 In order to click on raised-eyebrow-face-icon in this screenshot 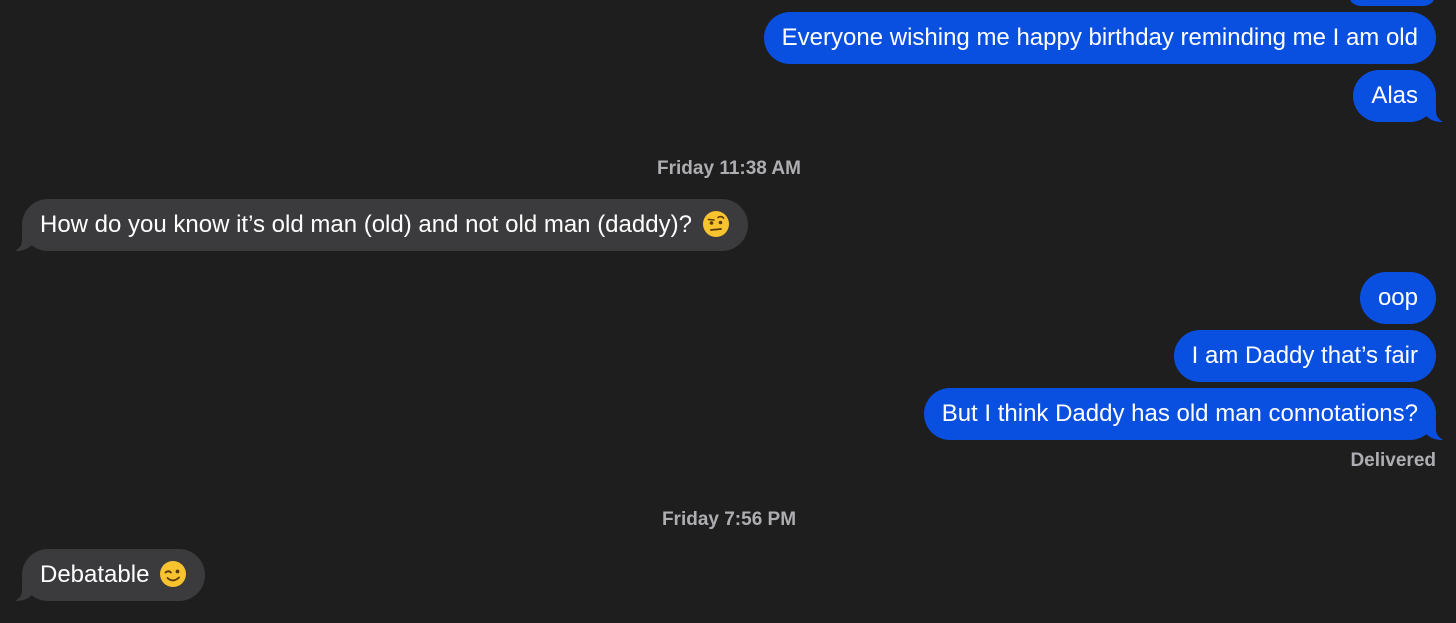, I will do `click(715, 223)`.